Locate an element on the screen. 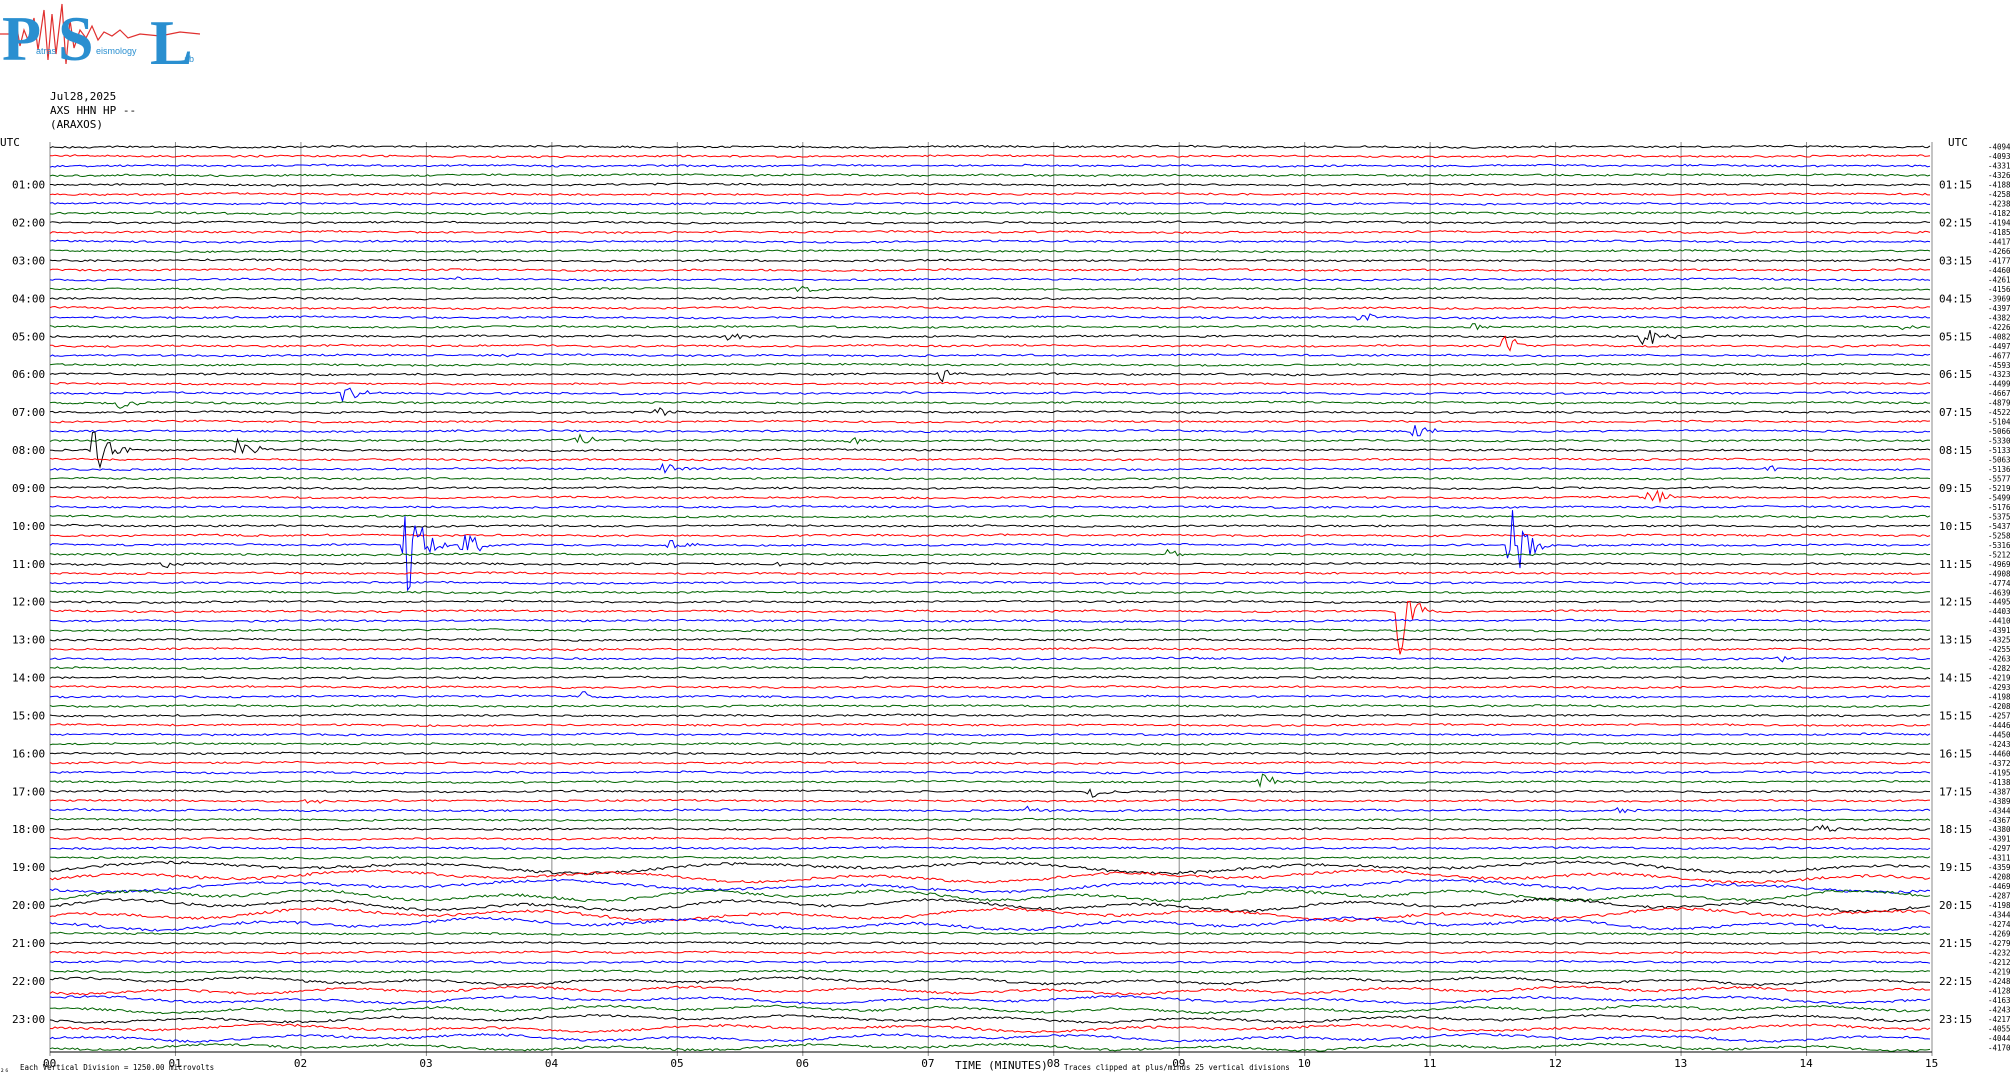 The width and height of the screenshot is (2010, 1080). left-hour-label: 20:00 is located at coordinates (28, 905).